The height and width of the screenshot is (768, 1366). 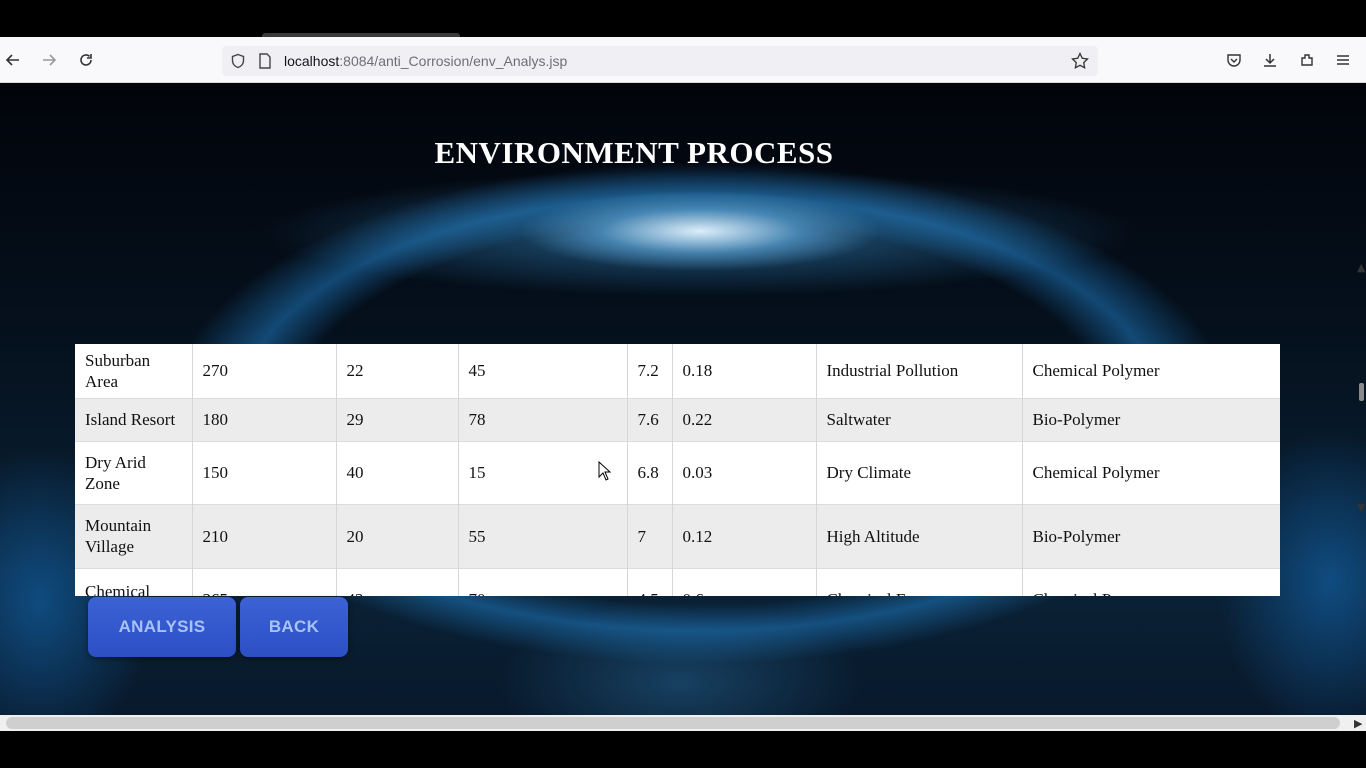 I want to click on table-cell: 45, so click(x=543, y=371).